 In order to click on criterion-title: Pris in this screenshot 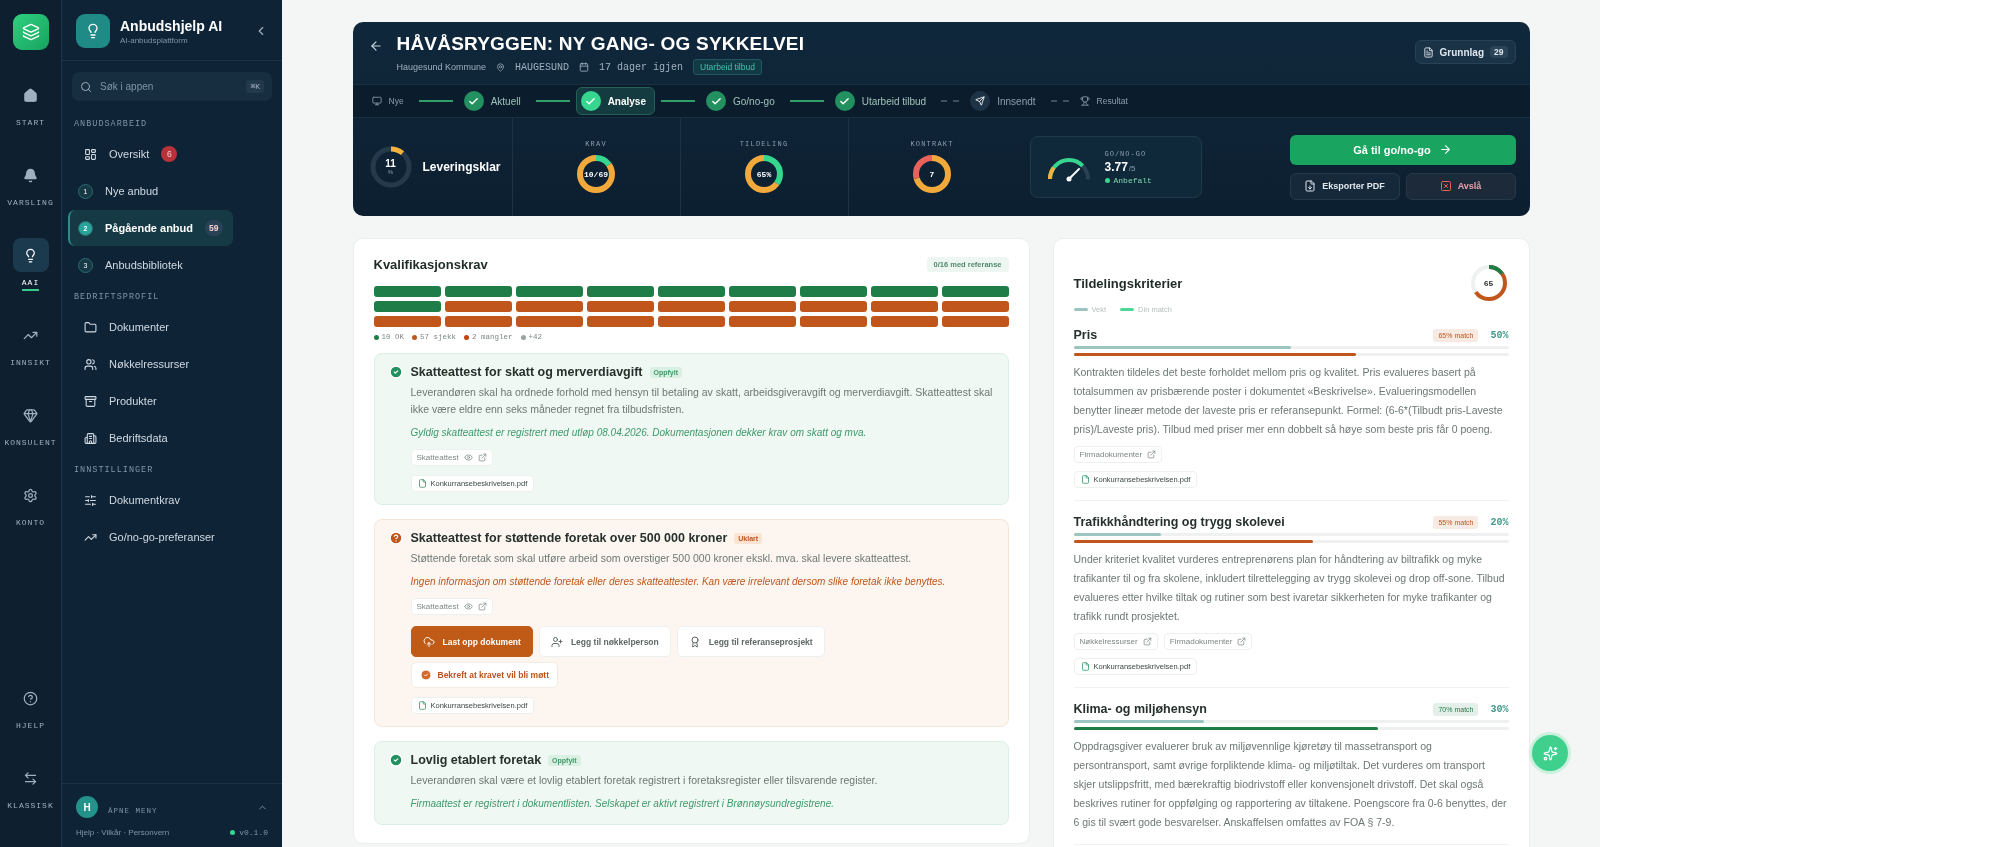, I will do `click(1086, 335)`.